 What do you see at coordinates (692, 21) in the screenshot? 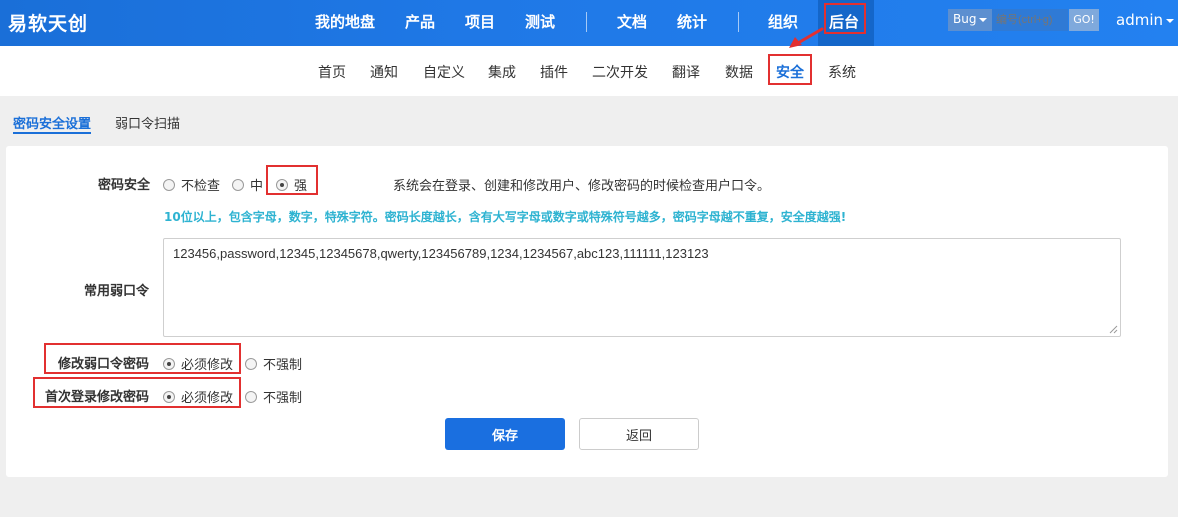
I see `nav-item-stats: 统计` at bounding box center [692, 21].